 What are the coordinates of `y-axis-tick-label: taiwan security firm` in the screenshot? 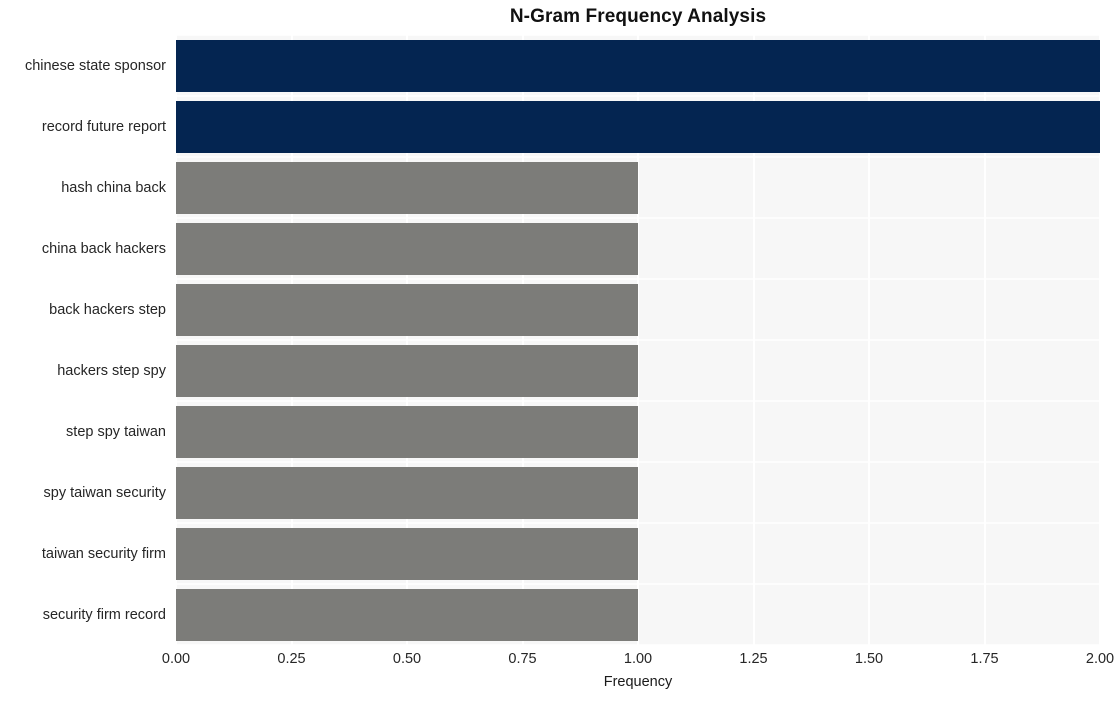 It's located at (103, 553).